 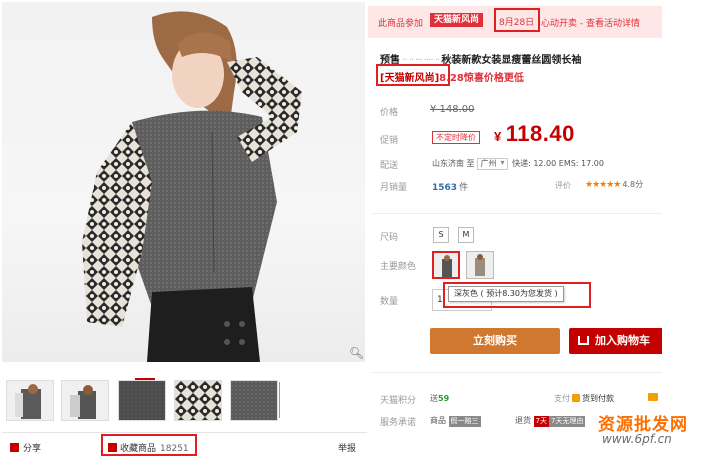 I want to click on share-link: 分享, so click(x=25, y=447).